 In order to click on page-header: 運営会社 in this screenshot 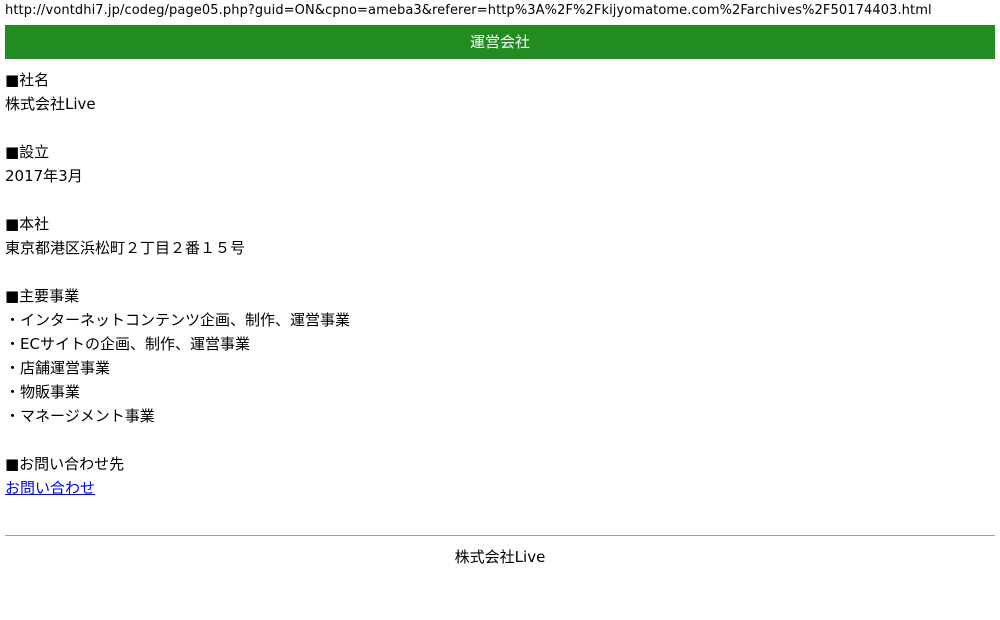, I will do `click(500, 42)`.